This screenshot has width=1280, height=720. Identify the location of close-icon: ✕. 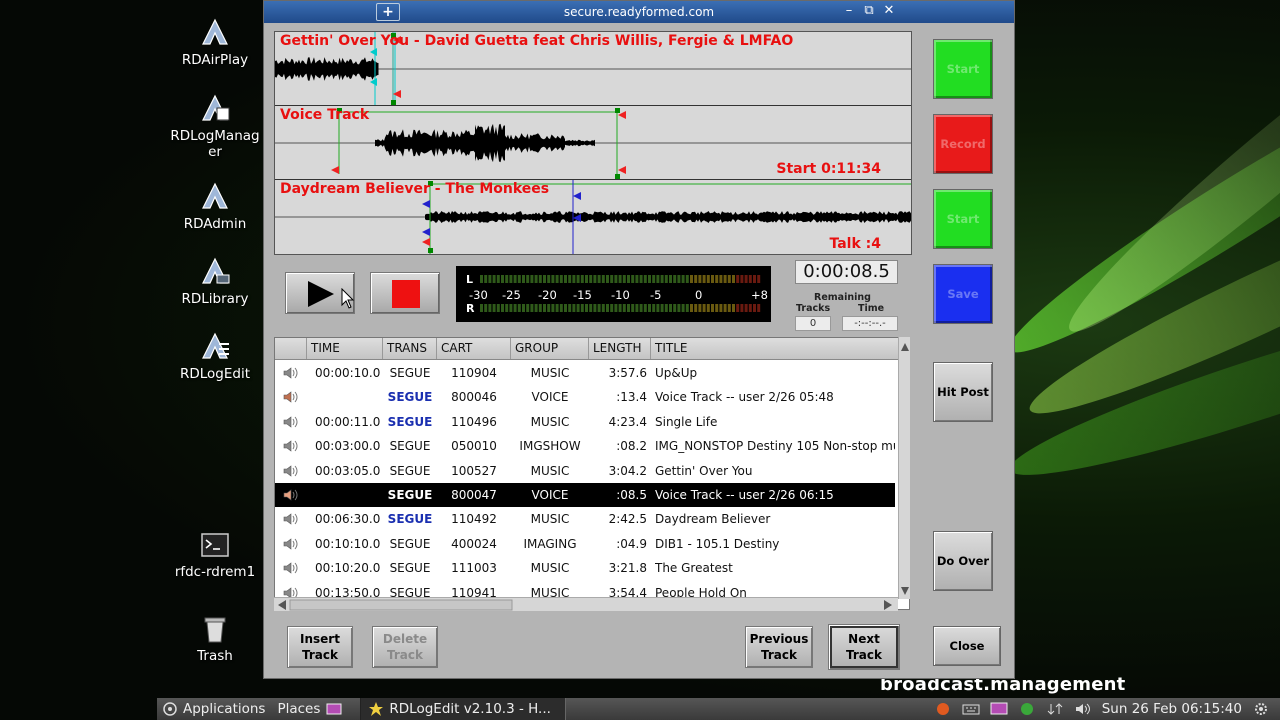
(889, 10).